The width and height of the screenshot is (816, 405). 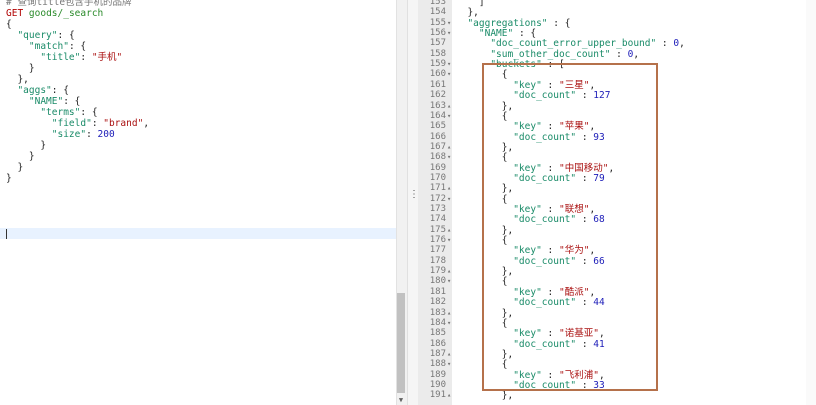 I want to click on json-line: },, so click(x=17, y=79).